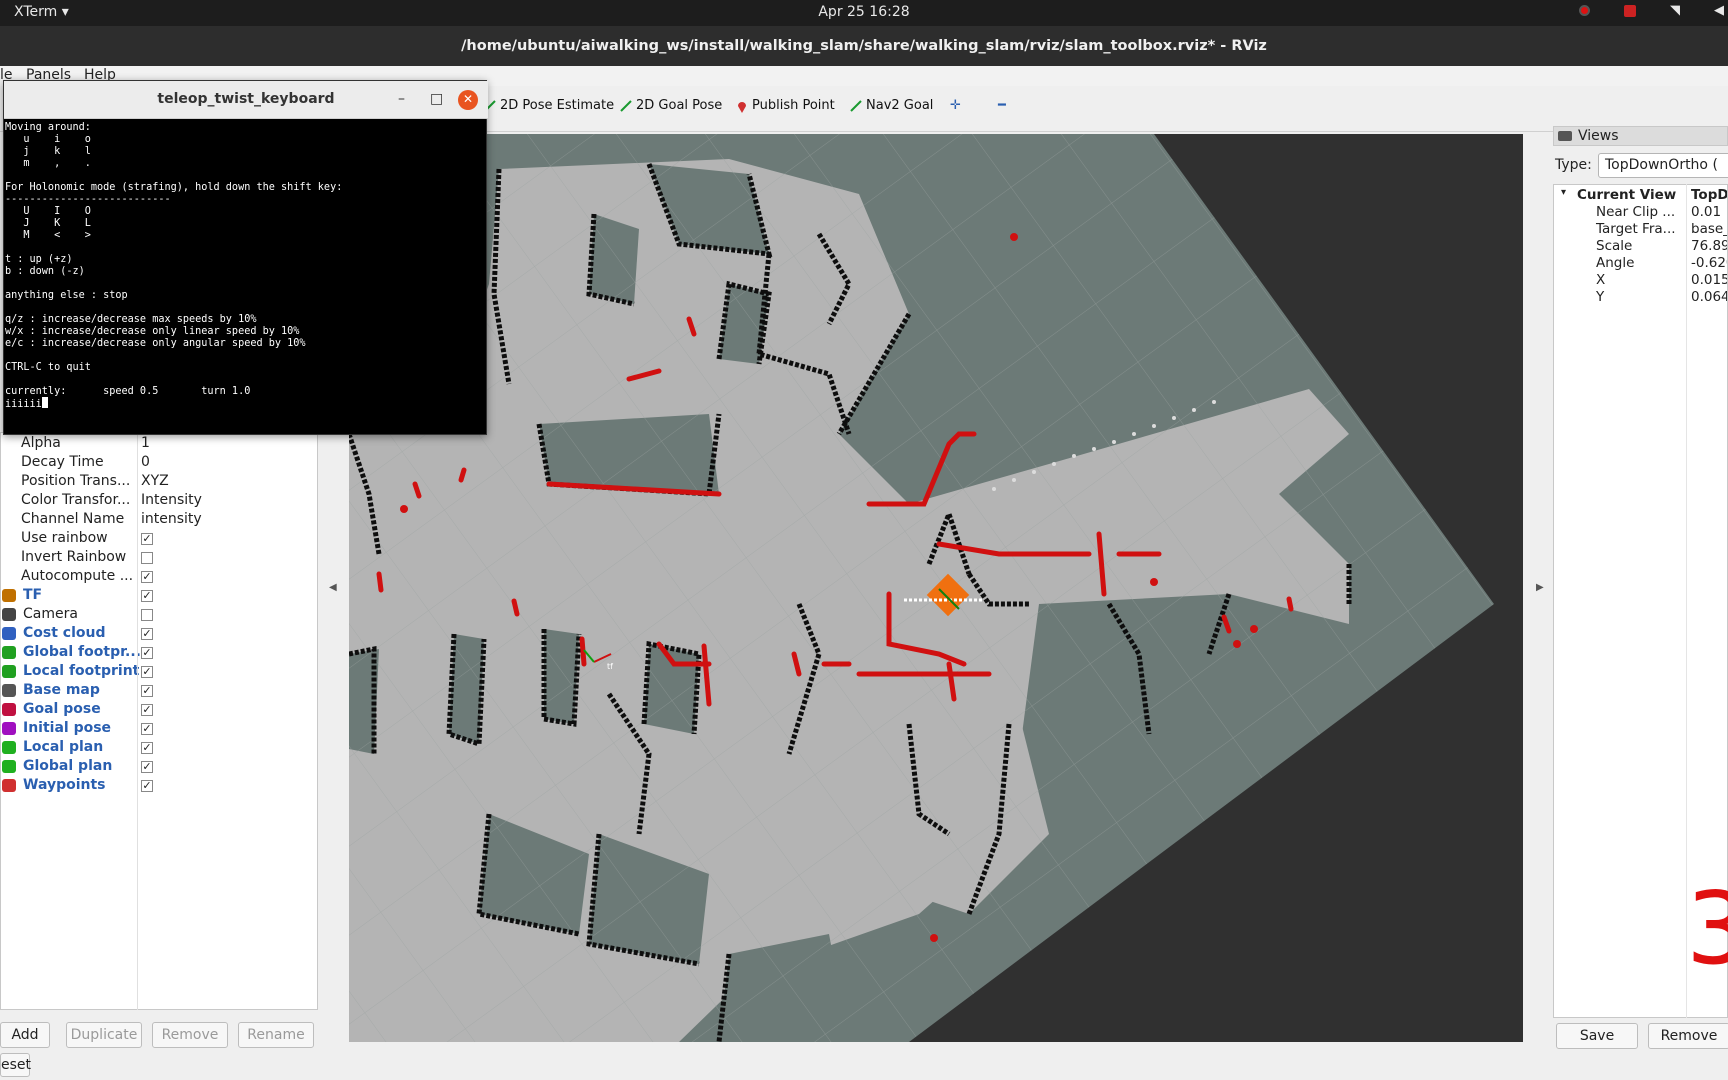  Describe the element at coordinates (436, 99) in the screenshot. I see `maximize-icon: □` at that location.